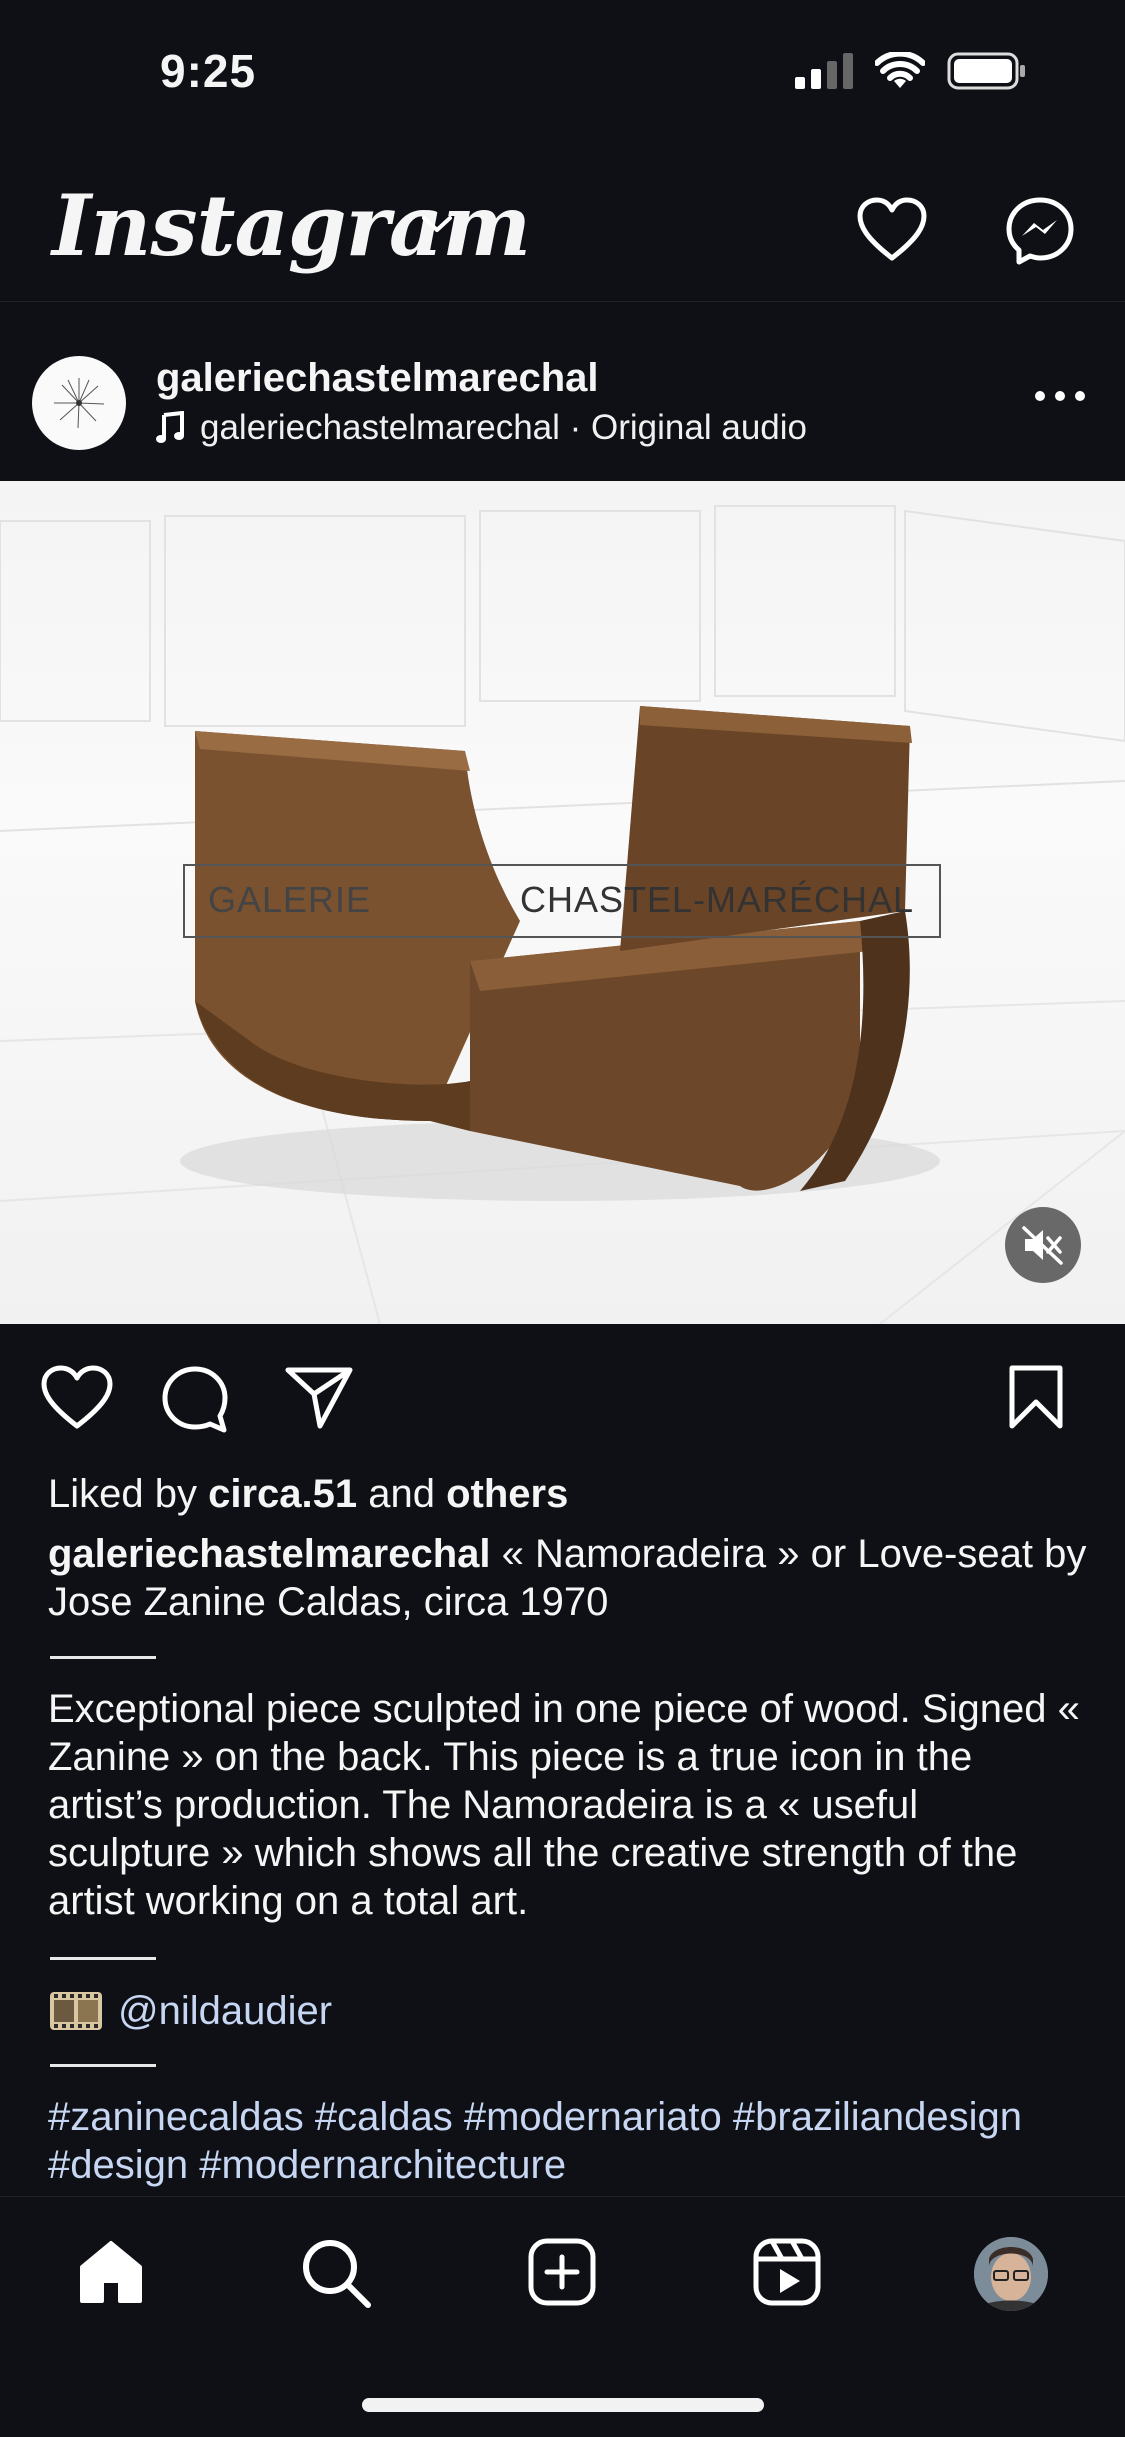 Image resolution: width=1125 pixels, height=2437 pixels. Describe the element at coordinates (195, 1399) in the screenshot. I see `comment-icon` at that location.